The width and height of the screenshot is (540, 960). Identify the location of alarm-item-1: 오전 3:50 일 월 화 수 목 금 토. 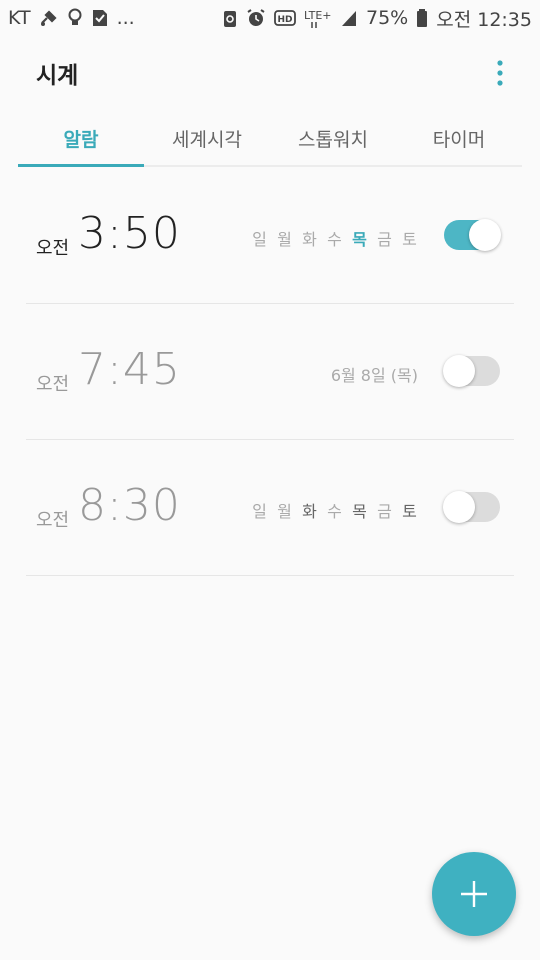
(270, 236).